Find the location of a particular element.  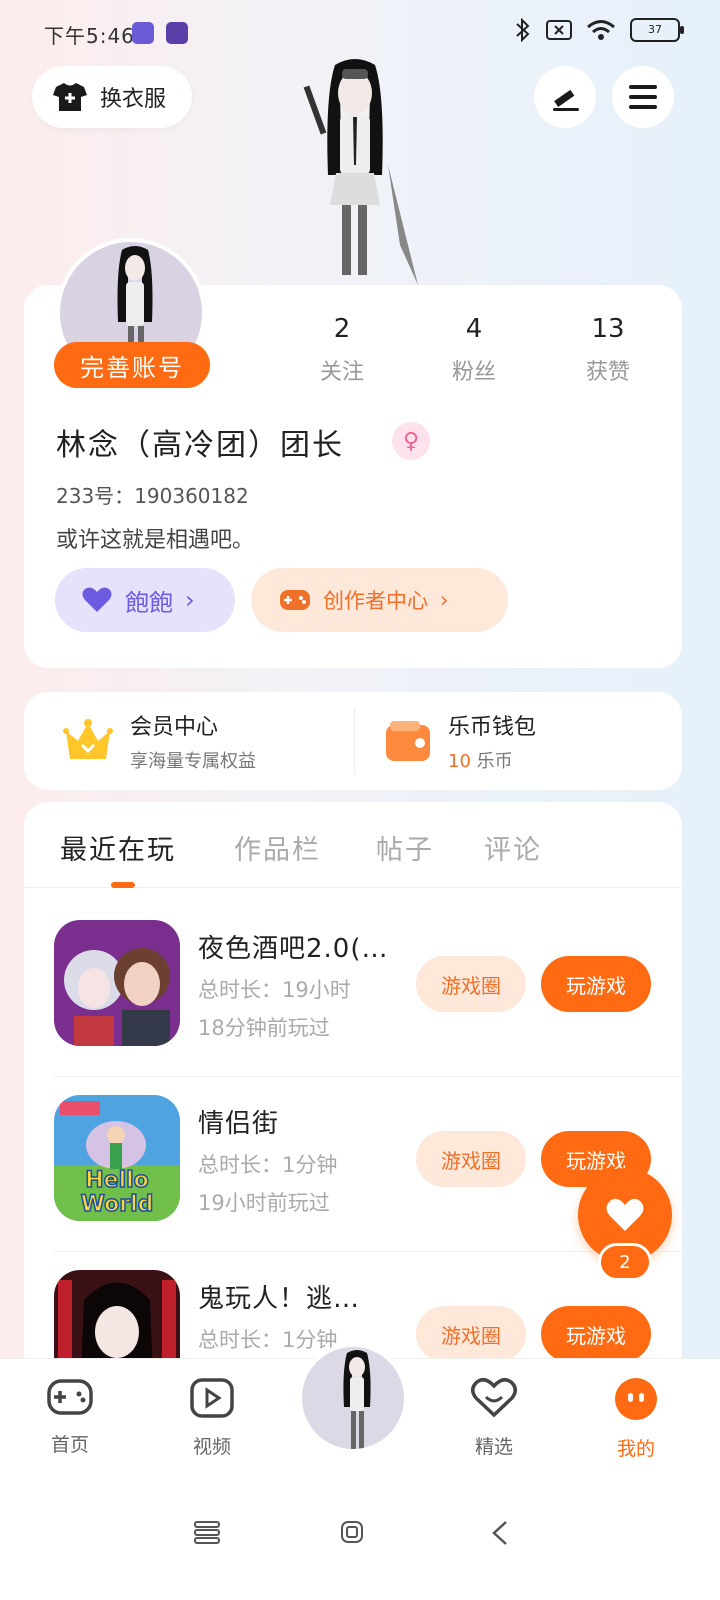

nav-featured: 精选 is located at coordinates (494, 1418).